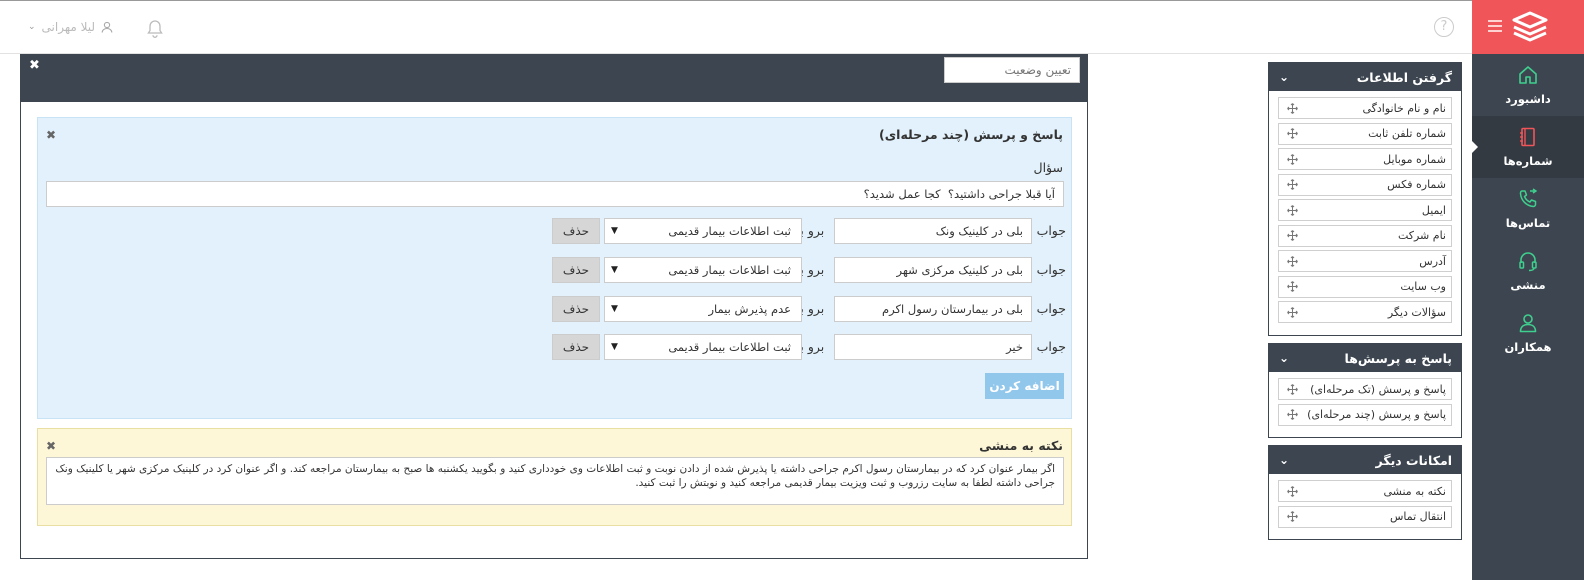 The width and height of the screenshot is (1584, 580). I want to click on help-icon: ?, so click(1444, 27).